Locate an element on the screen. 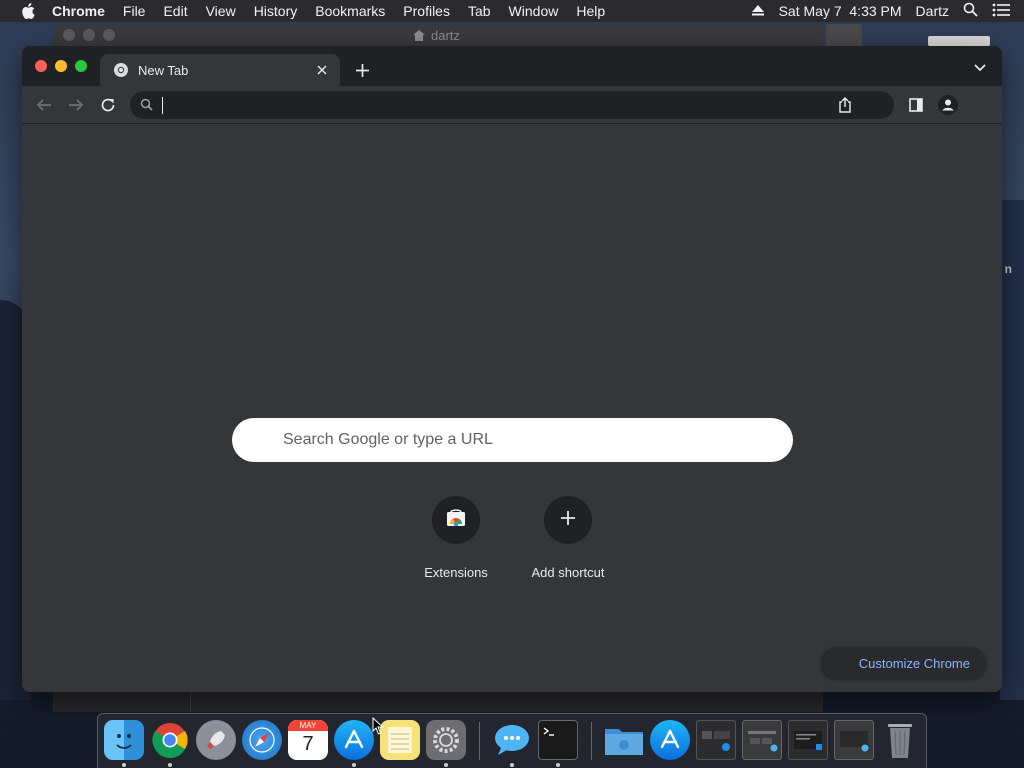  desktop-icon is located at coordinates (959, 41).